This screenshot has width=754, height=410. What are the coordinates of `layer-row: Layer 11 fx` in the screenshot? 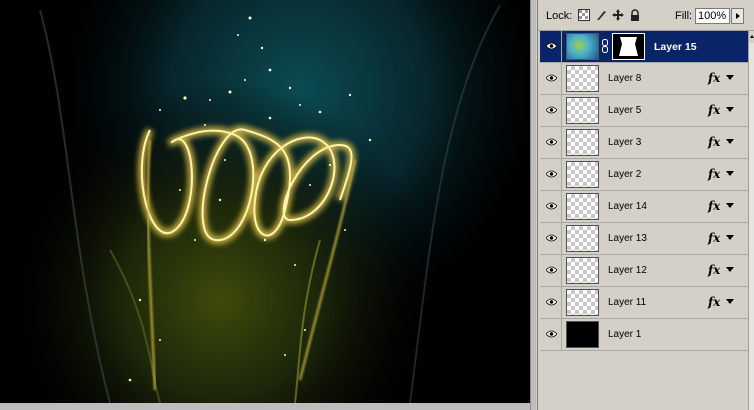 It's located at (644, 303).